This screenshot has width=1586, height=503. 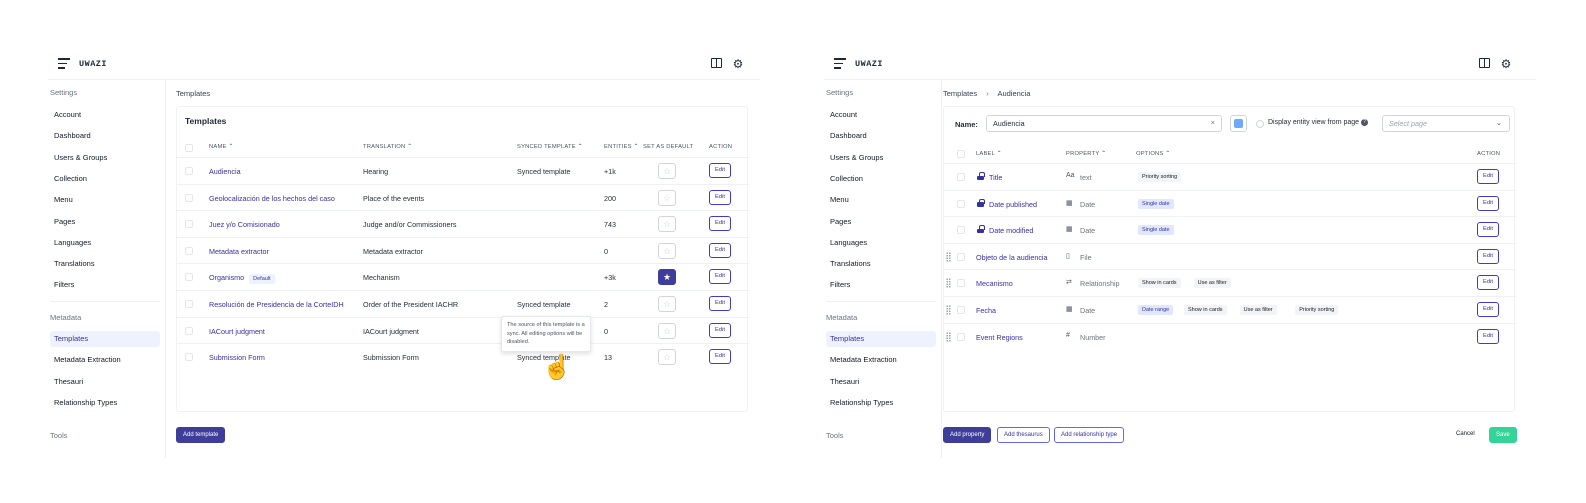 What do you see at coordinates (1465, 435) in the screenshot?
I see `cancel-button: Cancel` at bounding box center [1465, 435].